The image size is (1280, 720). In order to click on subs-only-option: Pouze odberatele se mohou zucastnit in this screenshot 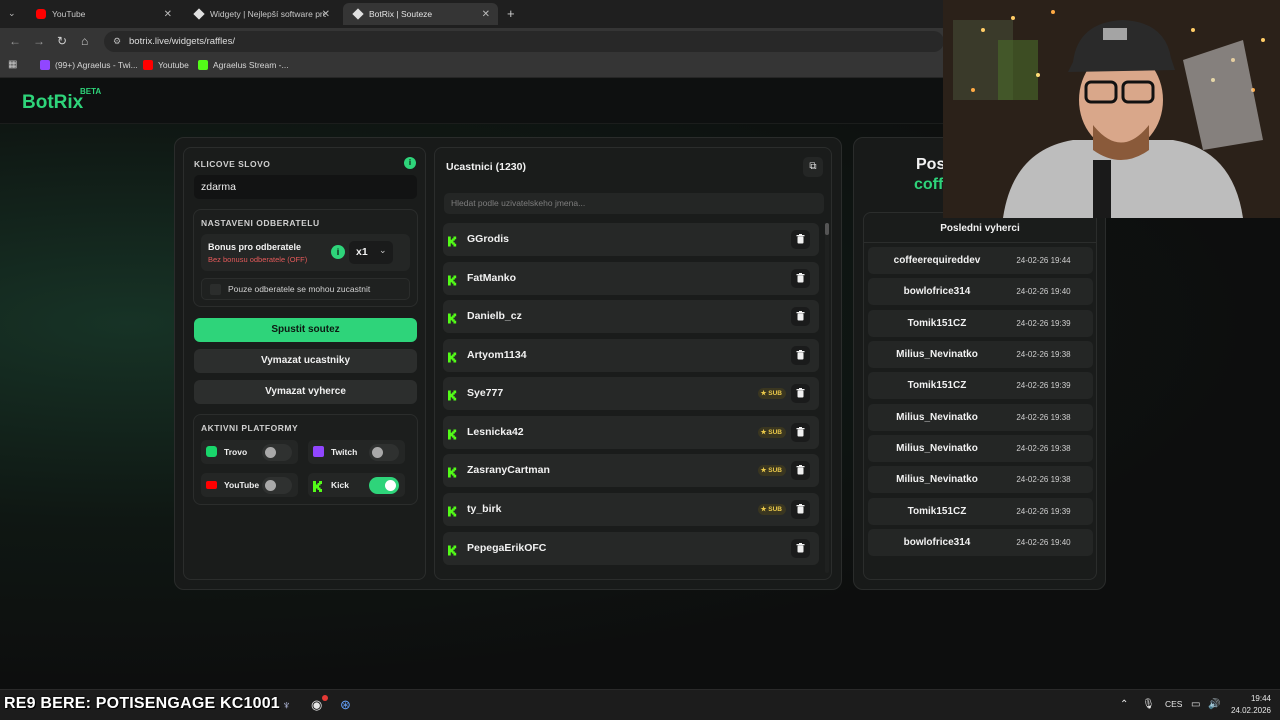, I will do `click(305, 289)`.